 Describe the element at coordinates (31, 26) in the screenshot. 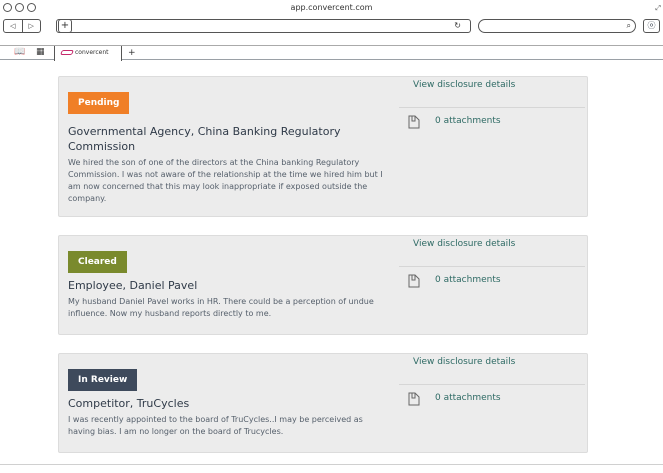

I see `forward-button: ▷` at that location.